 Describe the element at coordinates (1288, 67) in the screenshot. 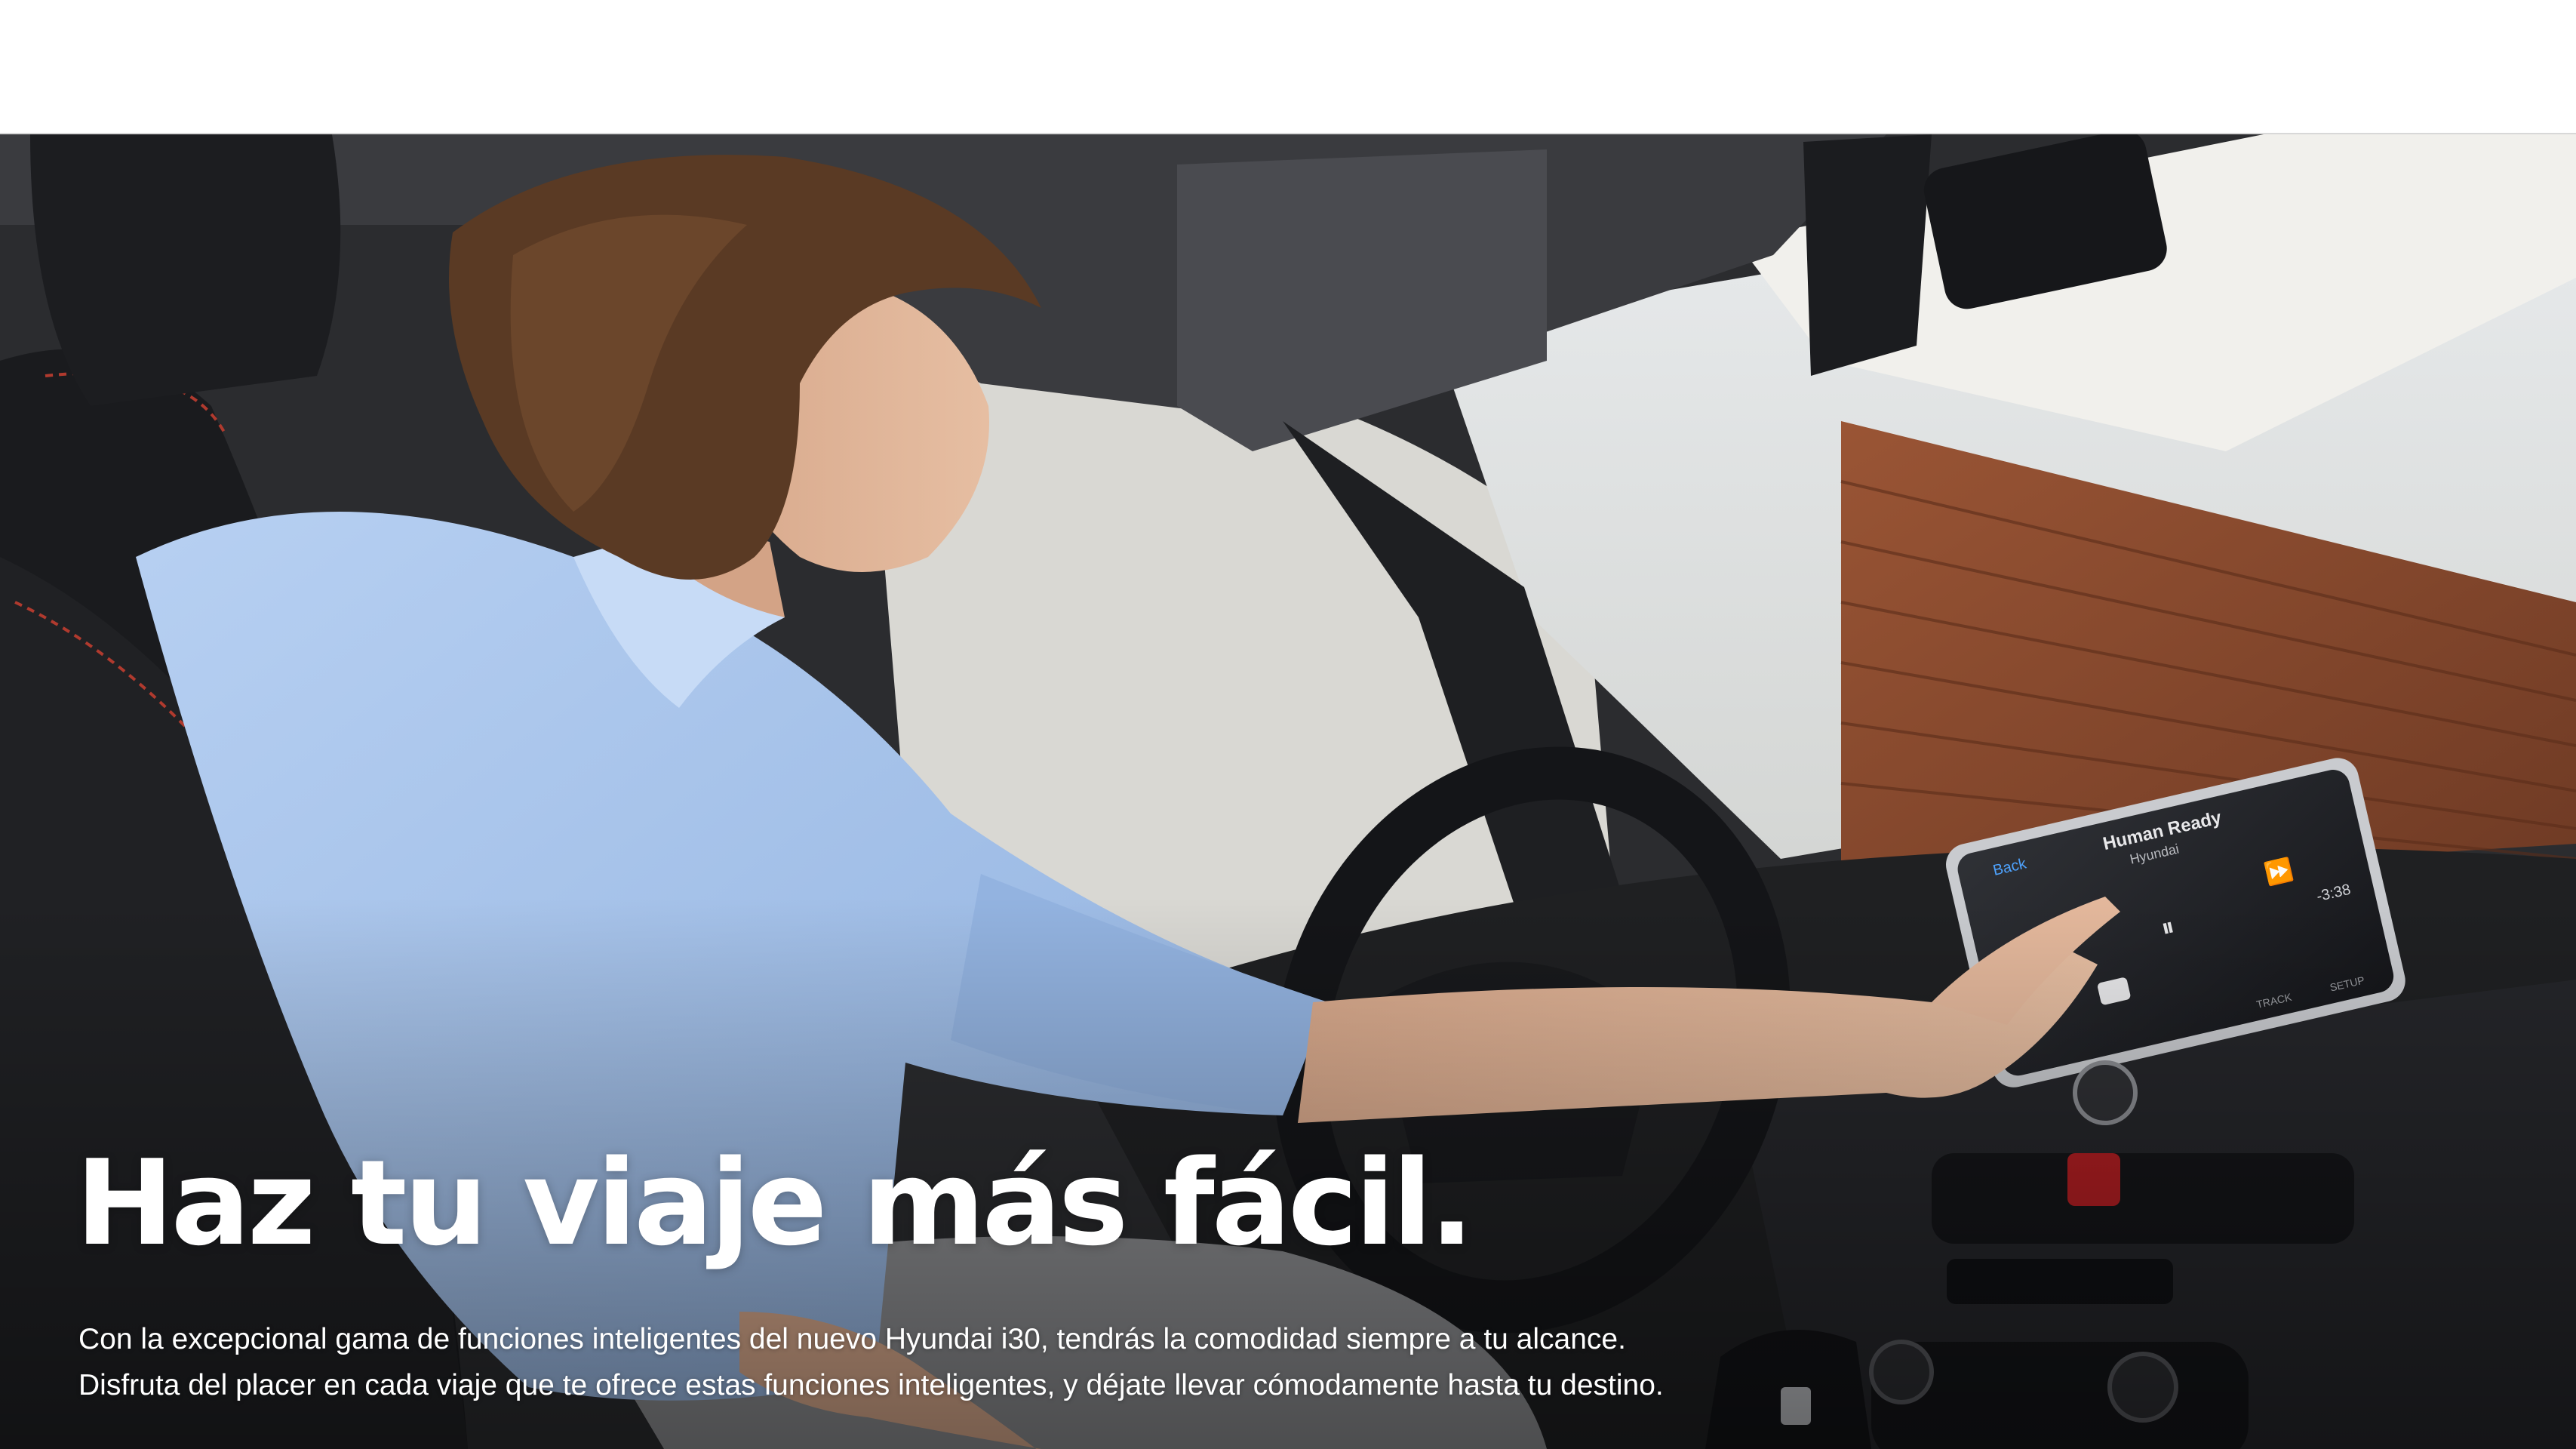

I see `top-navigation-bar` at that location.